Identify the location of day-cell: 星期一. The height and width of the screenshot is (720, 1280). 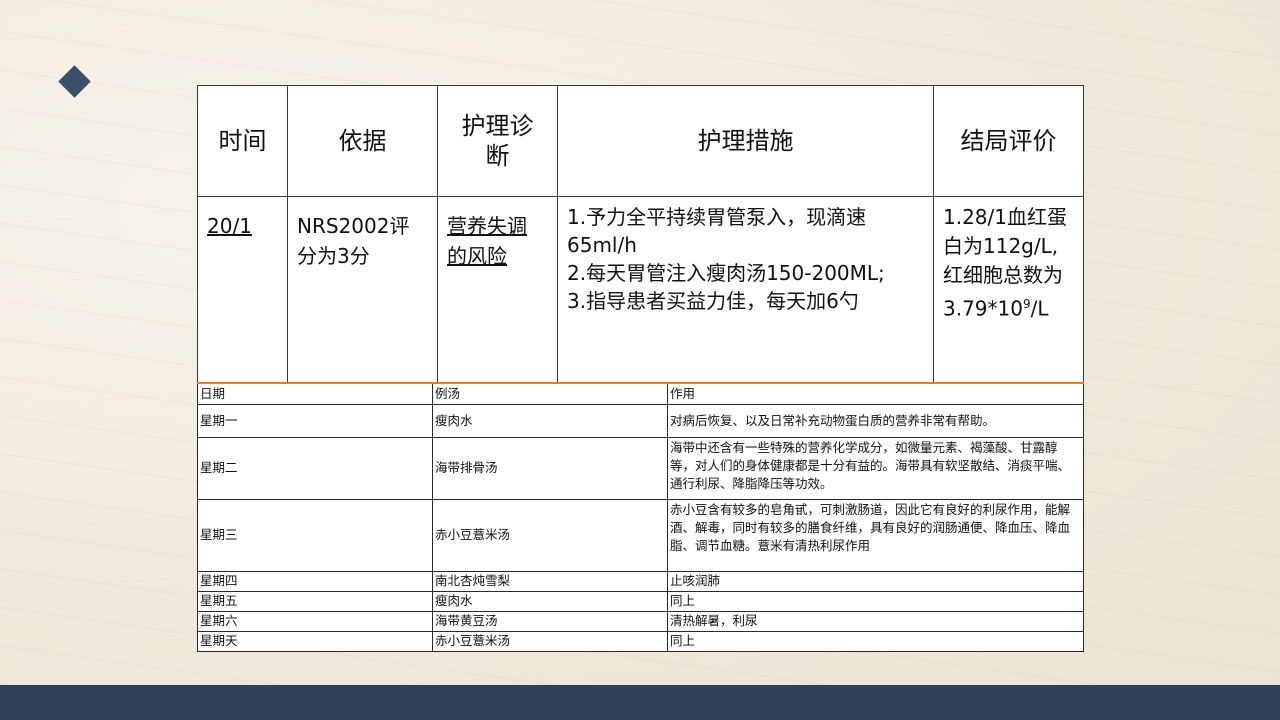
(315, 420).